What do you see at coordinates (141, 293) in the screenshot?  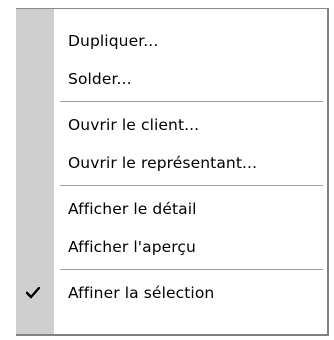 I see `menu-item-label: Affiner la sélection` at bounding box center [141, 293].